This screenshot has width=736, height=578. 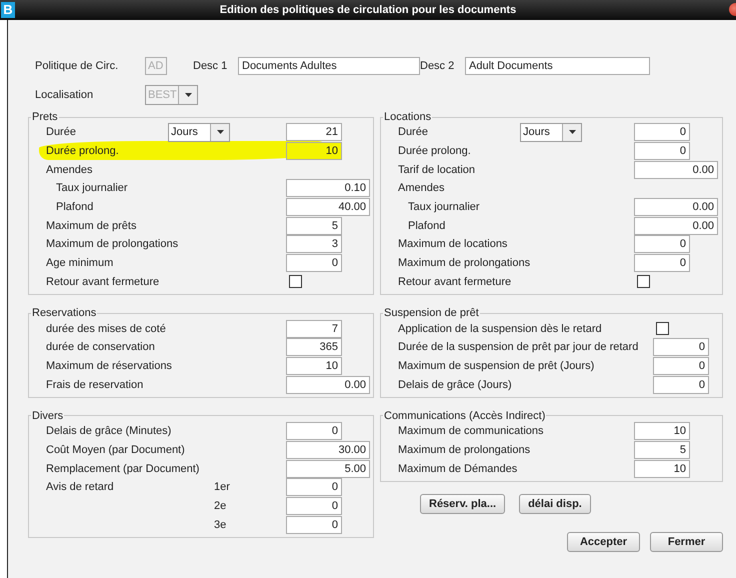 I want to click on action-button: délai disp., so click(x=555, y=504).